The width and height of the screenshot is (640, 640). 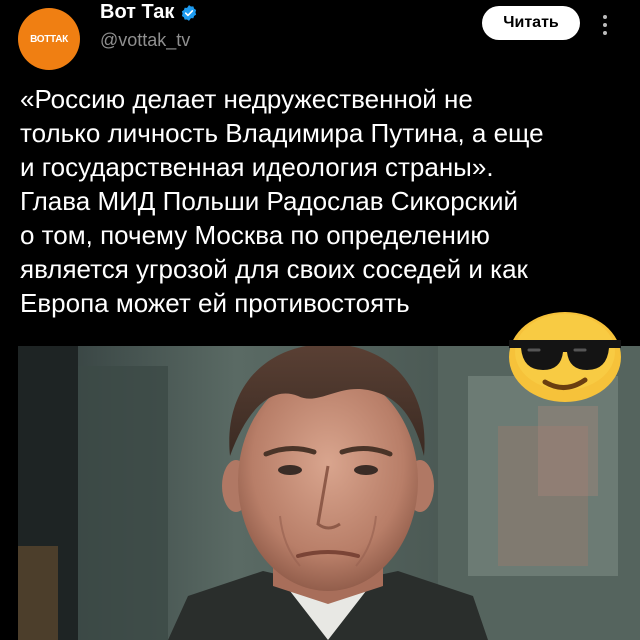 I want to click on avatar-logo: ВОТТАК, so click(x=49, y=39).